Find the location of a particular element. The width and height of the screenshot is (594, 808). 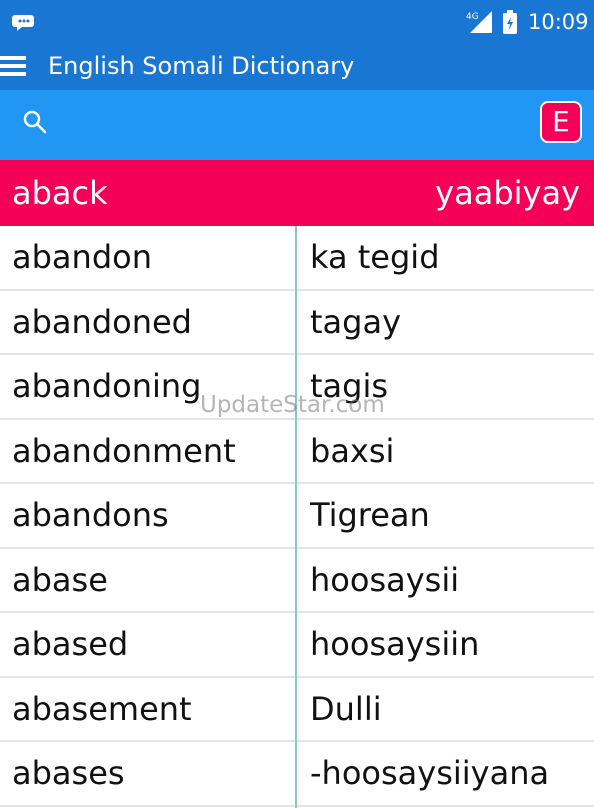

english-word: abased is located at coordinates (70, 644).